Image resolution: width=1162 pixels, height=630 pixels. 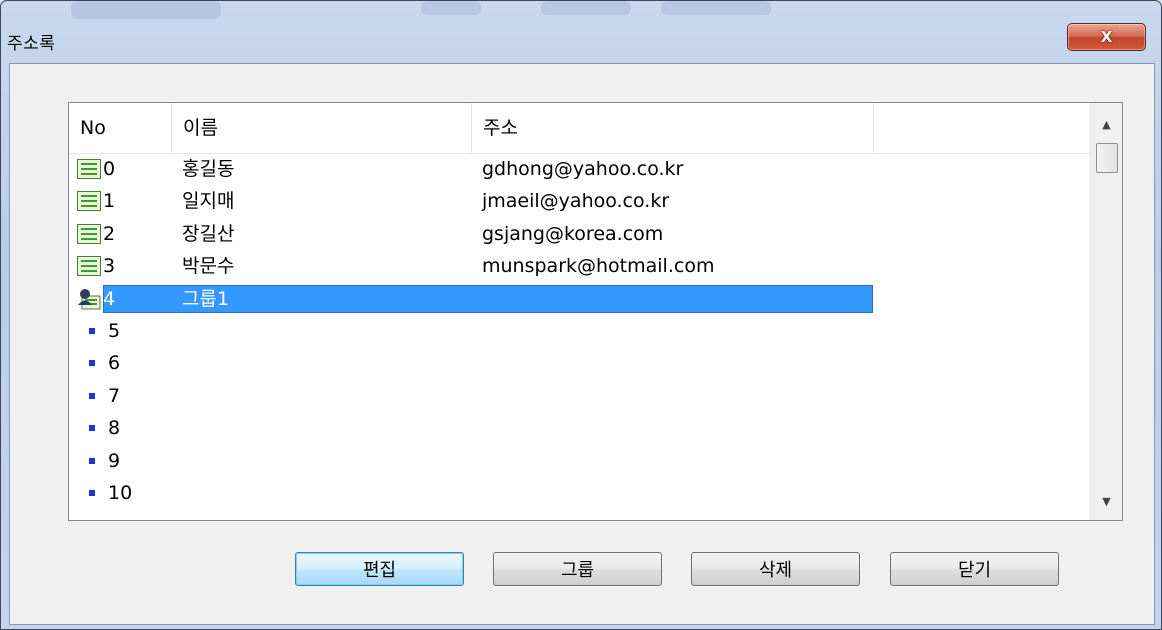 I want to click on vertical-scrollbar: ▲ ▼, so click(x=1106, y=311).